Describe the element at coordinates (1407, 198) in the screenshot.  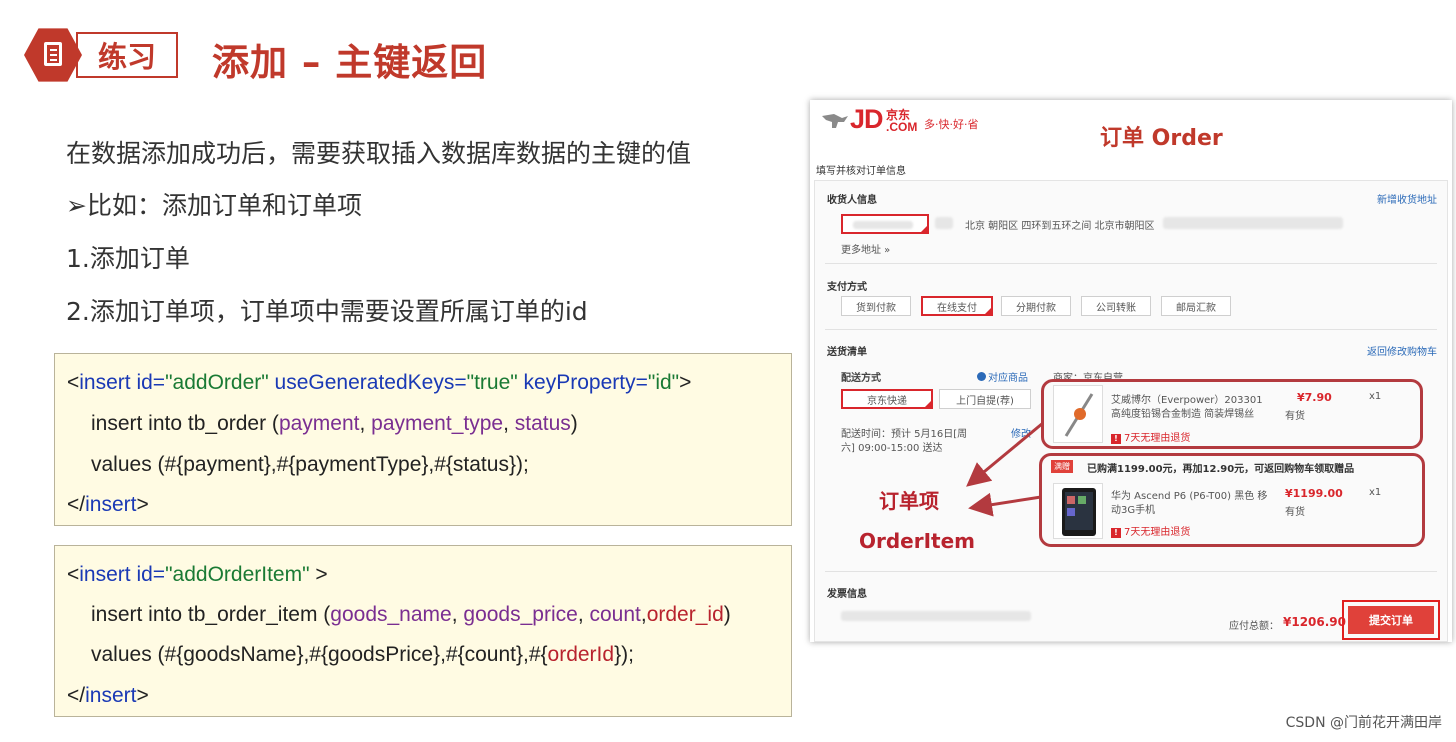
I see `new-address-link: 新增收货地址` at that location.